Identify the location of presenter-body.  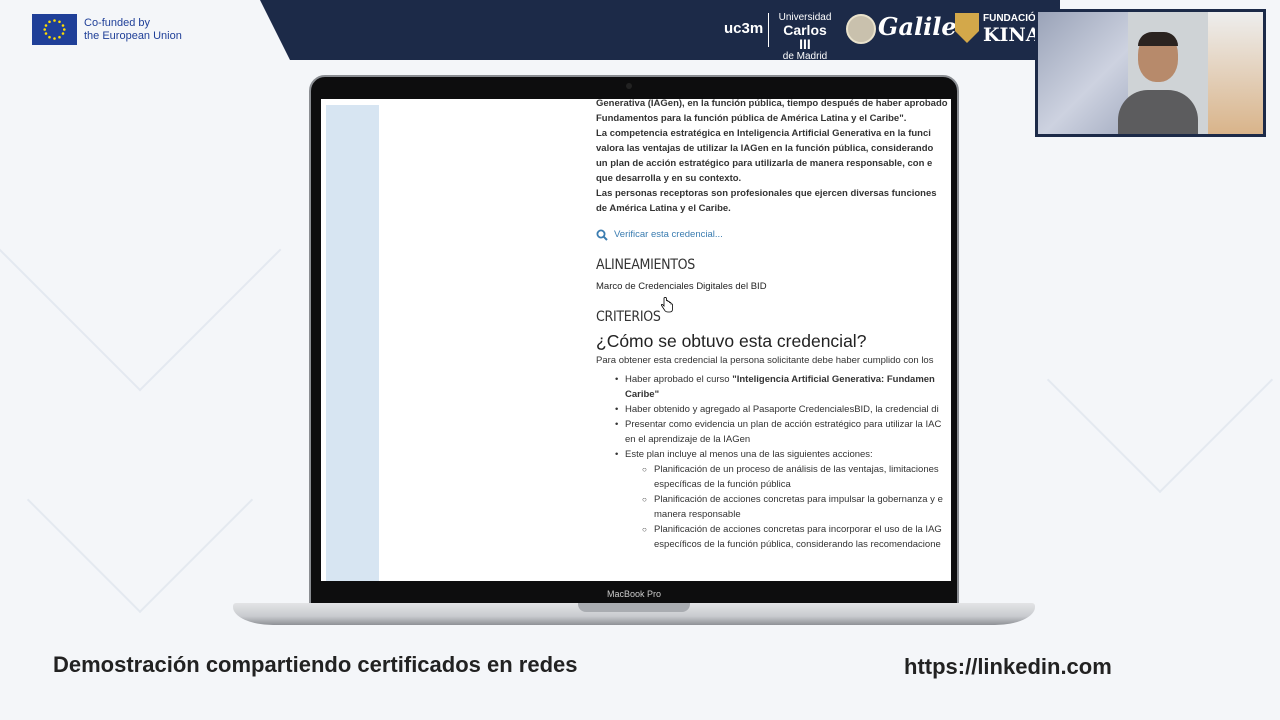
(1158, 112).